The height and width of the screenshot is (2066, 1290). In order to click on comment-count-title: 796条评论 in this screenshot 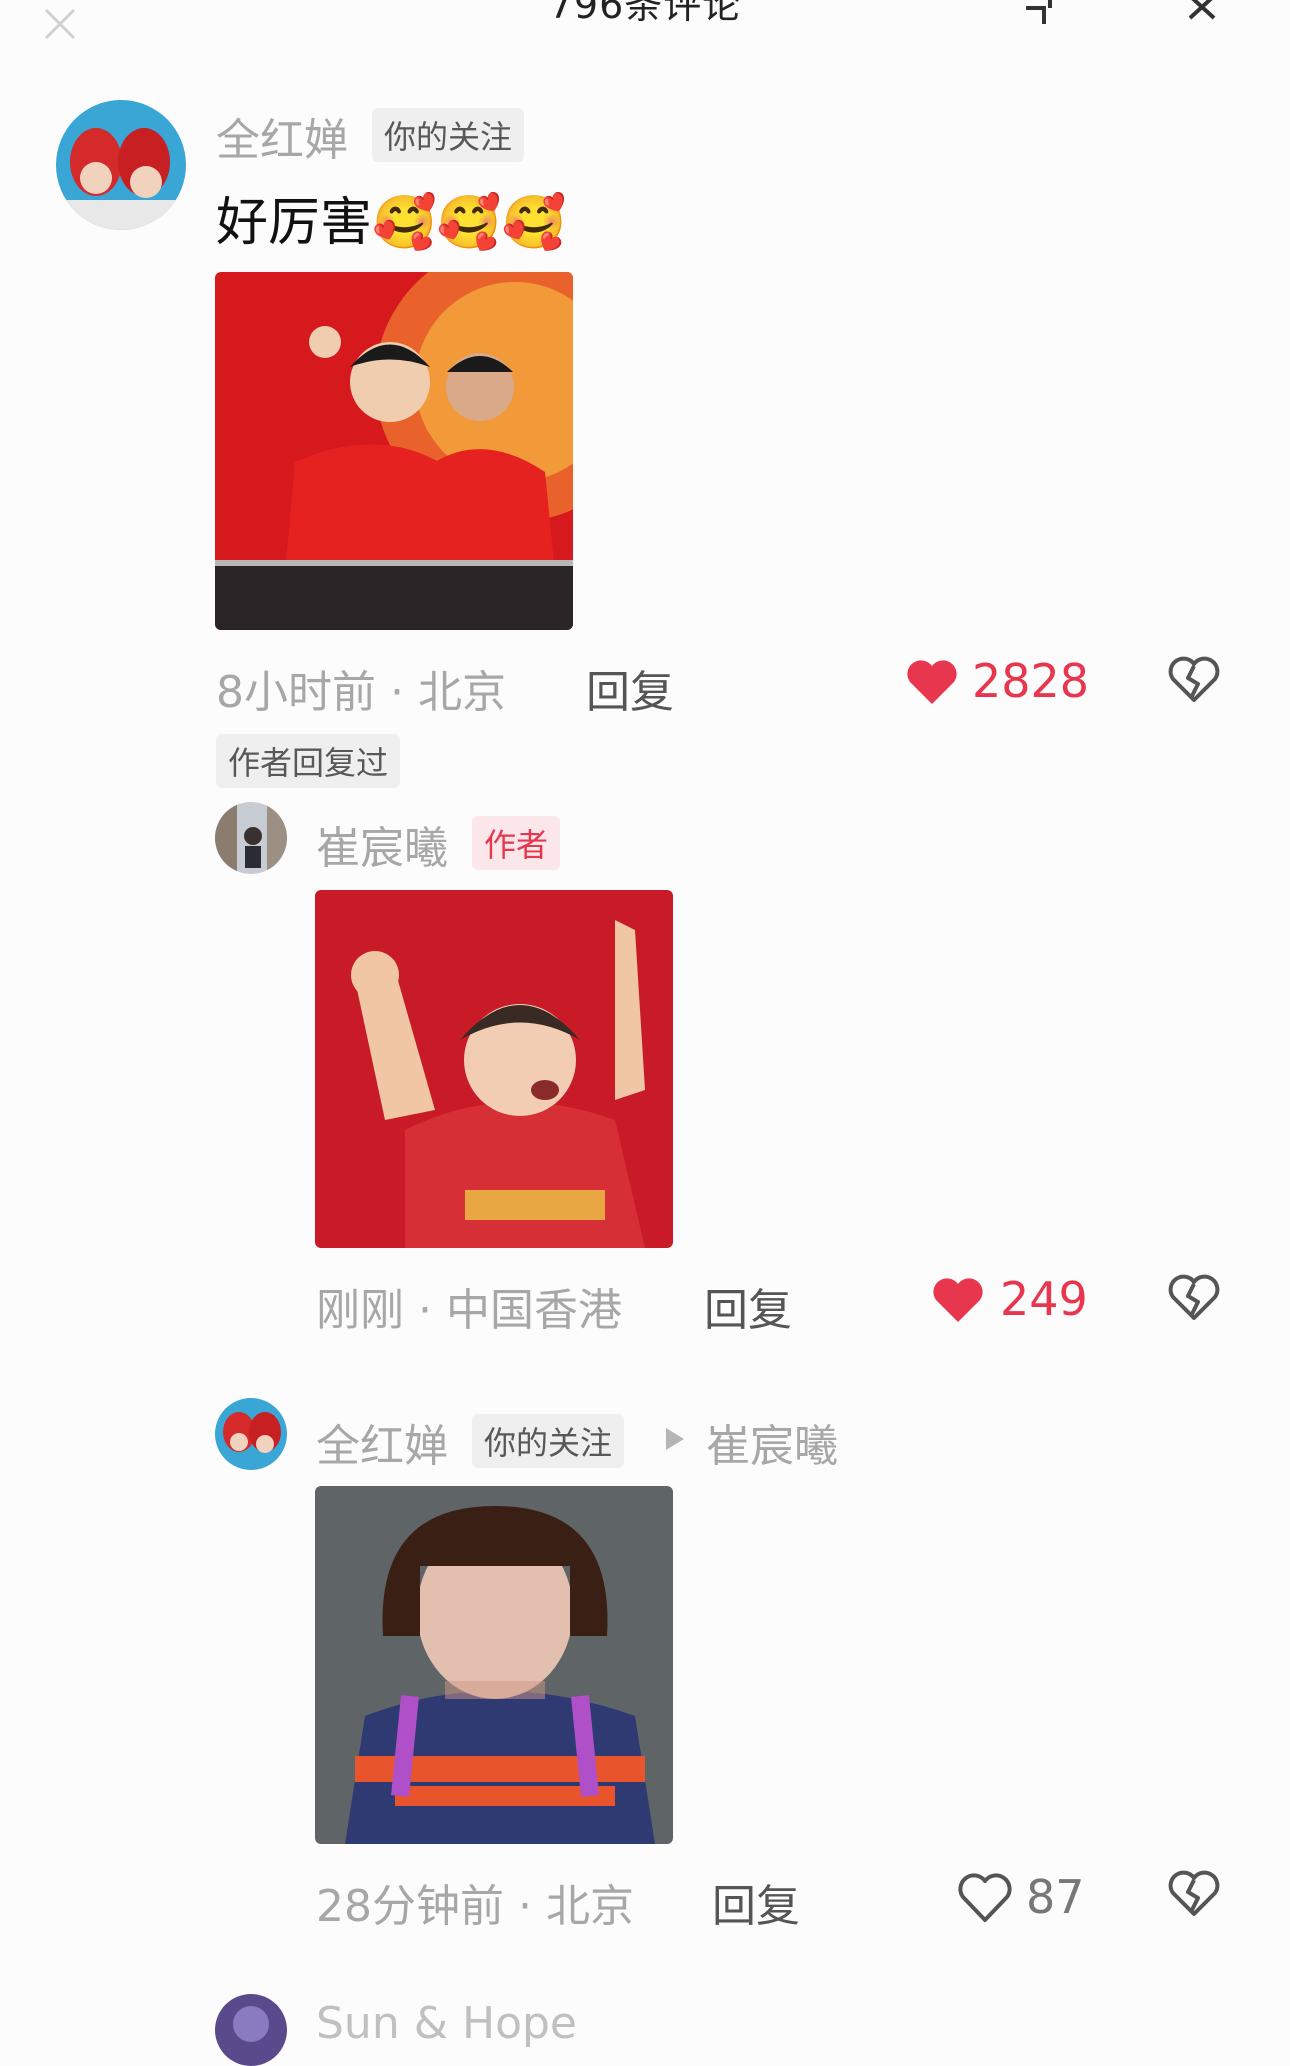, I will do `click(645, 13)`.